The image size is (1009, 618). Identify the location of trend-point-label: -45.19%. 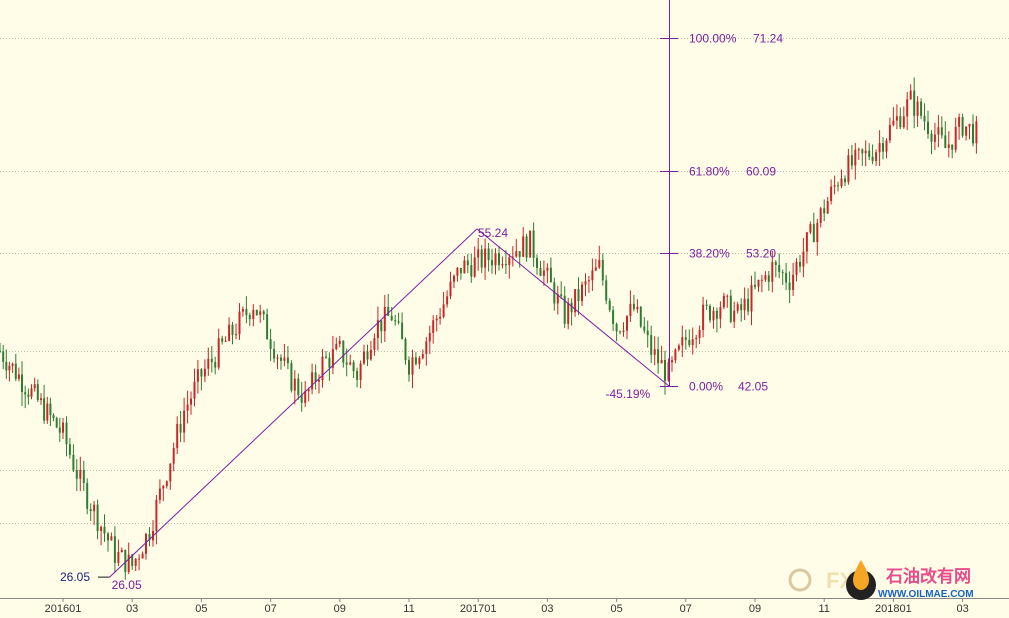
(627, 394).